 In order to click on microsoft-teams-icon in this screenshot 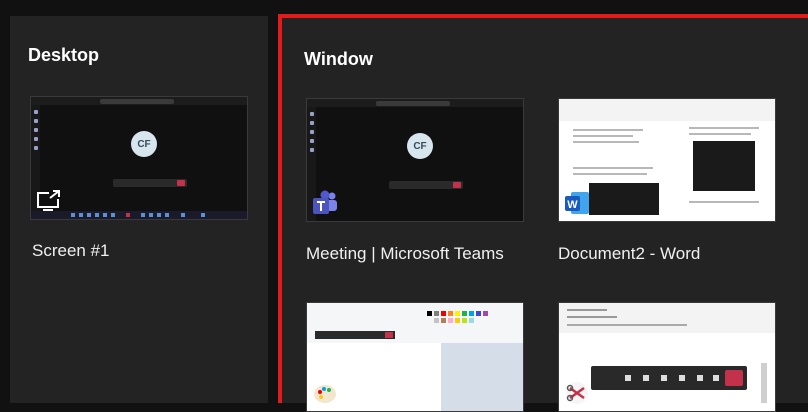, I will do `click(325, 203)`.